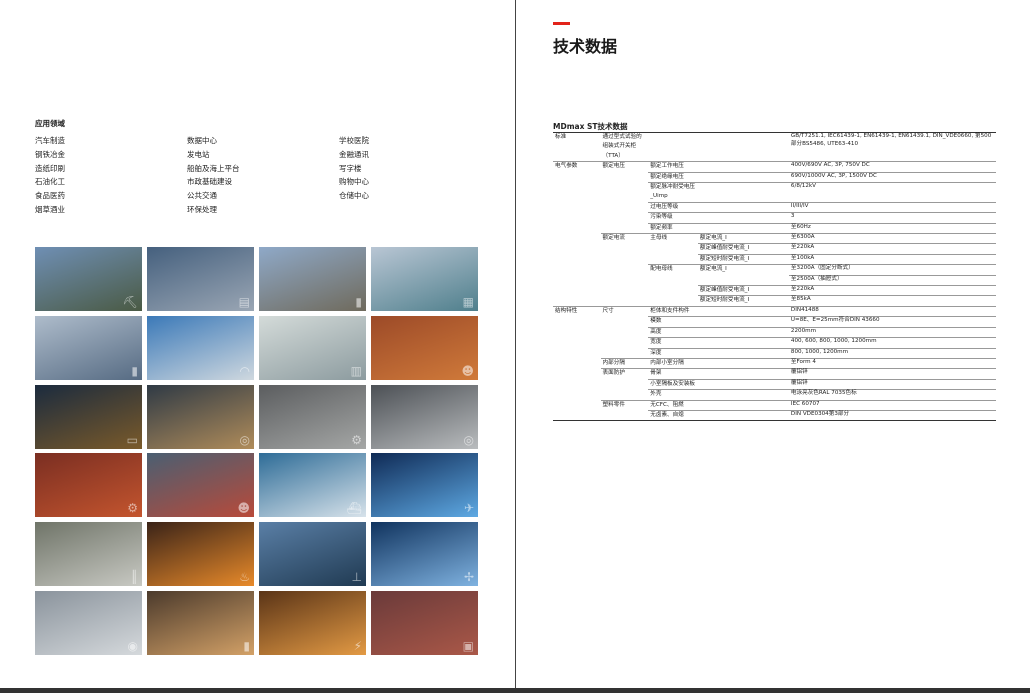  I want to click on offshore-platform-photo: ⊥, so click(312, 554).